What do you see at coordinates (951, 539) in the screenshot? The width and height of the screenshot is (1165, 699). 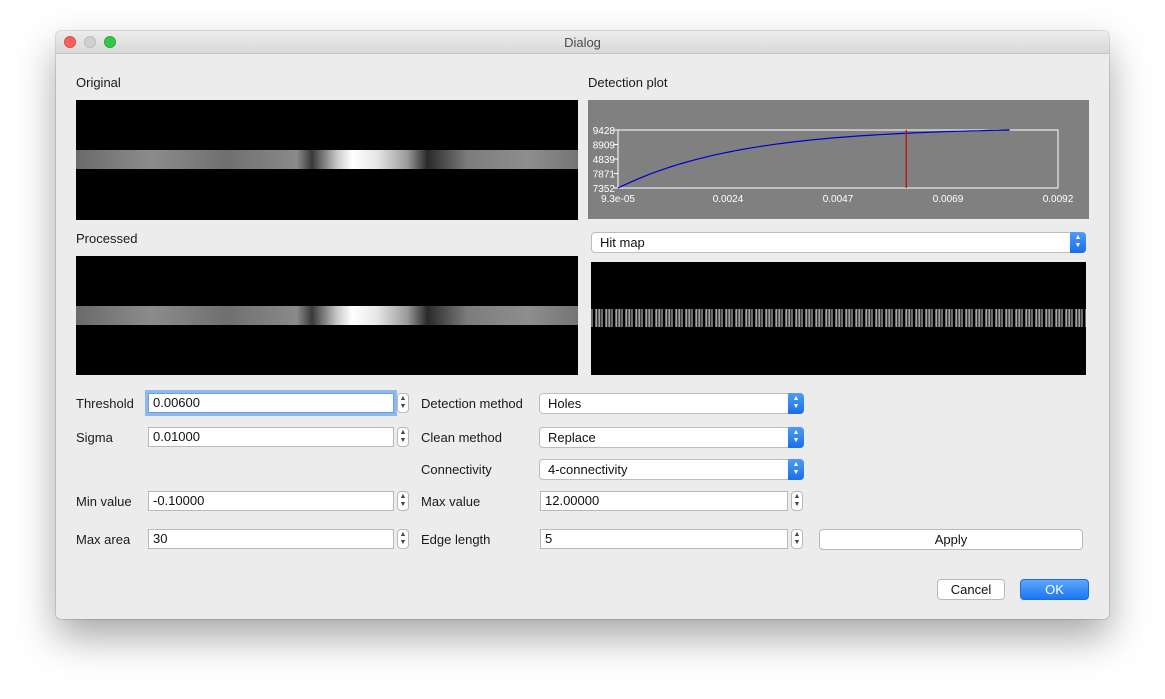 I see `apply-button: Apply` at bounding box center [951, 539].